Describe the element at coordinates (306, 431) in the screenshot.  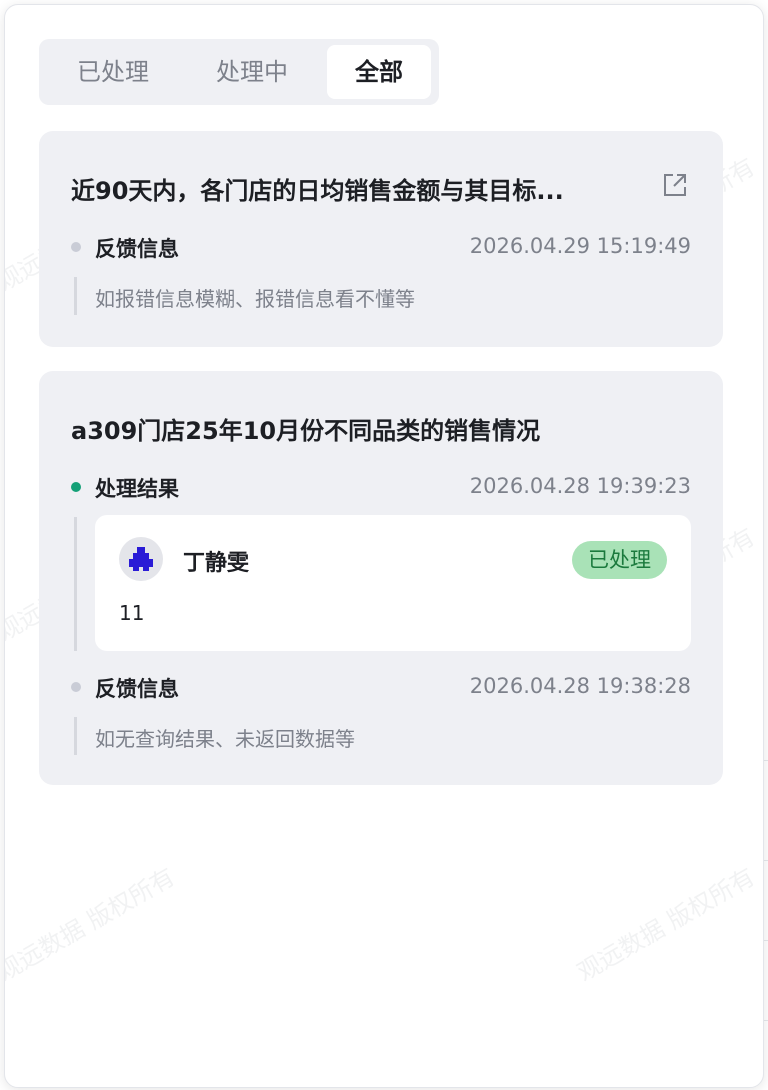
I see `card-title: a309门店25年10月份不同品类的销售情况` at that location.